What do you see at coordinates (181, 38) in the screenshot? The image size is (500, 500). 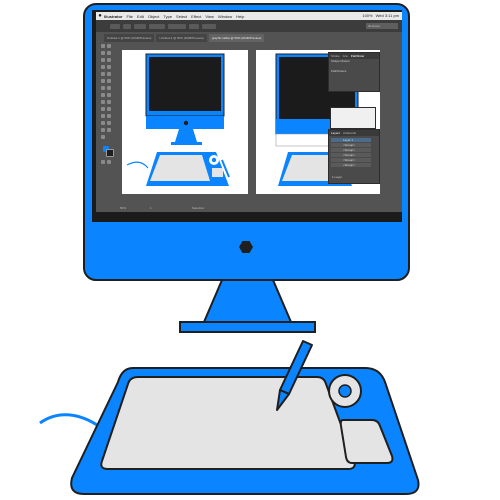 I see `tab-untitled-2: Untitled-2 @ 50% (RGB/Preview)` at bounding box center [181, 38].